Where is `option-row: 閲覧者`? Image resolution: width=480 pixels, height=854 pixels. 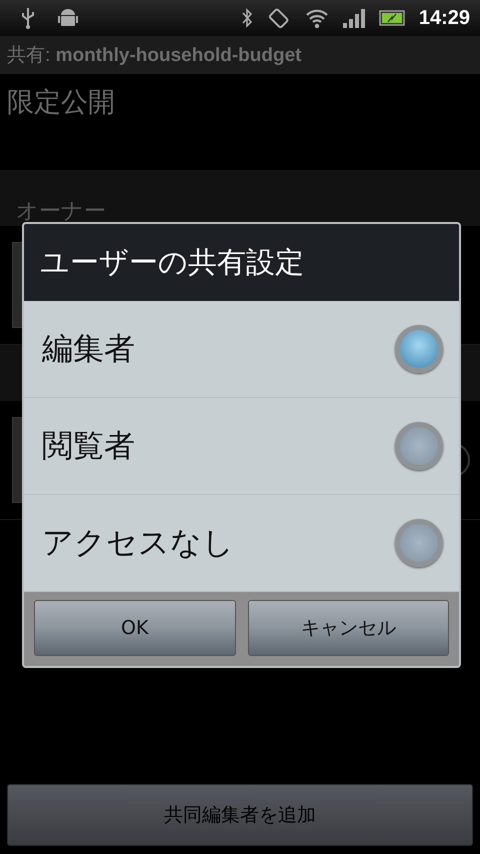 option-row: 閲覧者 is located at coordinates (241, 446).